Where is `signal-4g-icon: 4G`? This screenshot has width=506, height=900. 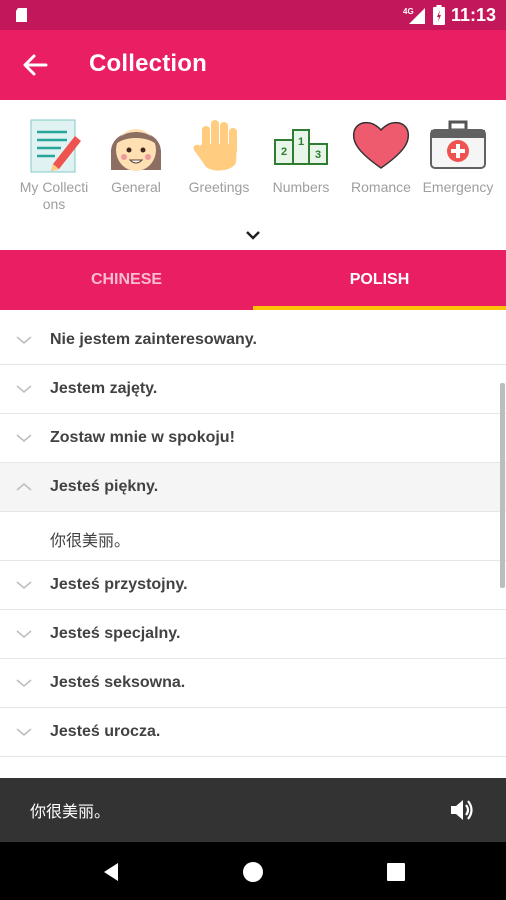
signal-4g-icon: 4G is located at coordinates (414, 15).